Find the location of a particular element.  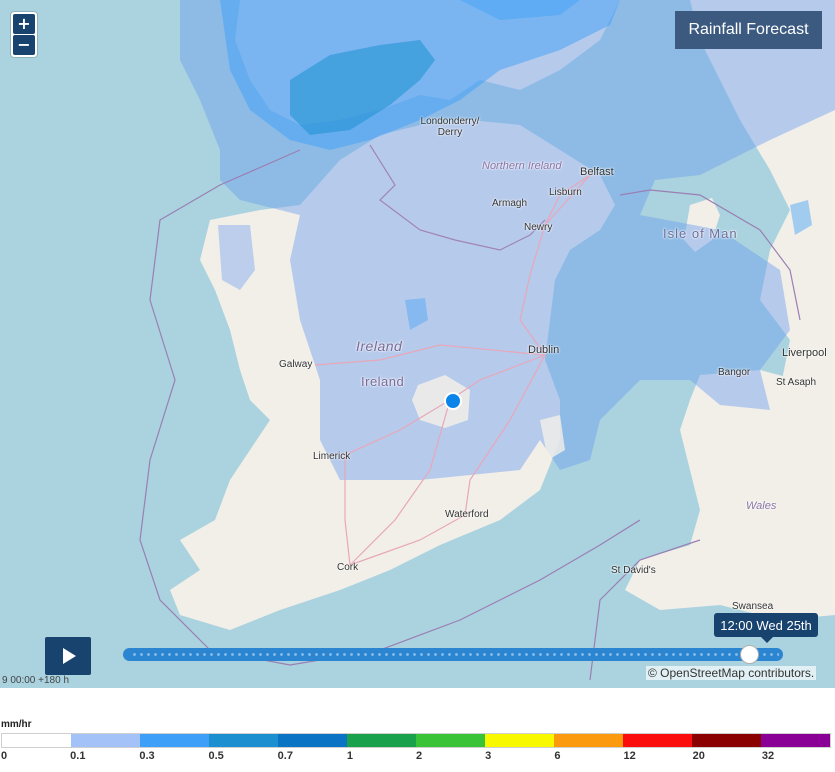

place-ireland: Ireland is located at coordinates (383, 381).